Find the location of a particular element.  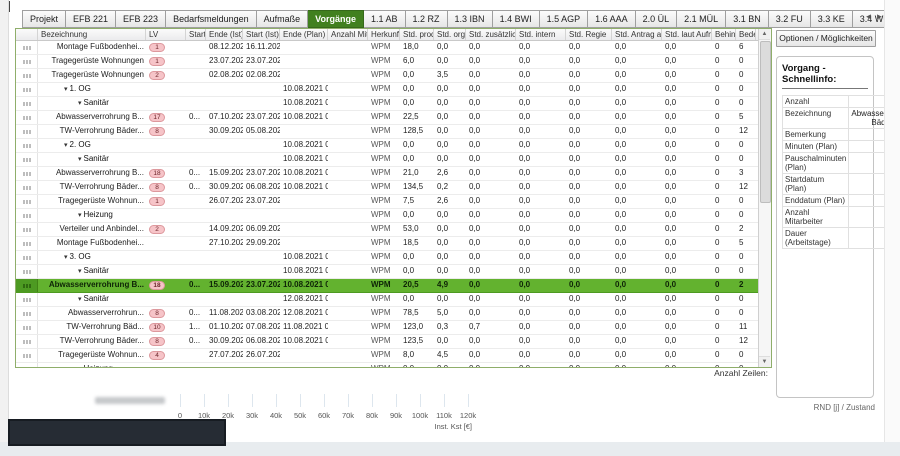

column-header: Start is located at coordinates (196, 34).